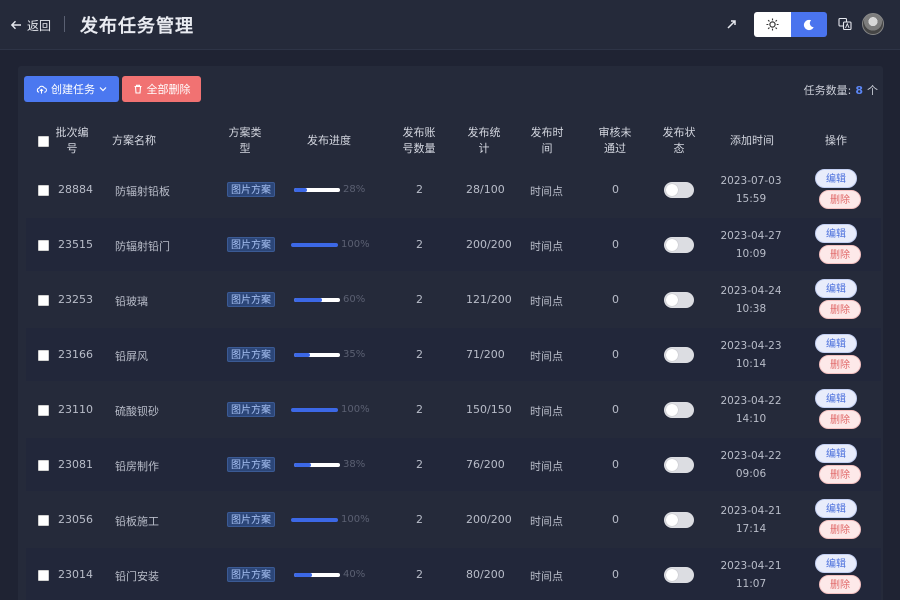 This screenshot has width=900, height=600. I want to click on header-divider, so click(64, 24).